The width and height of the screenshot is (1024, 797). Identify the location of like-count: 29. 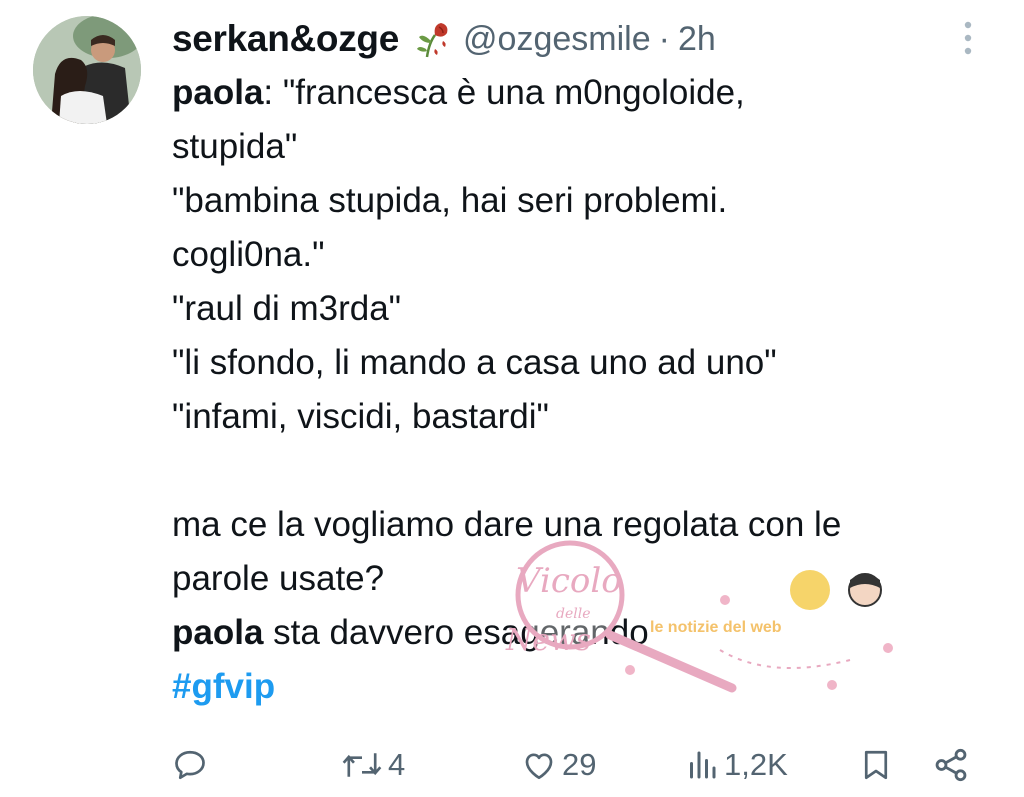
(579, 764).